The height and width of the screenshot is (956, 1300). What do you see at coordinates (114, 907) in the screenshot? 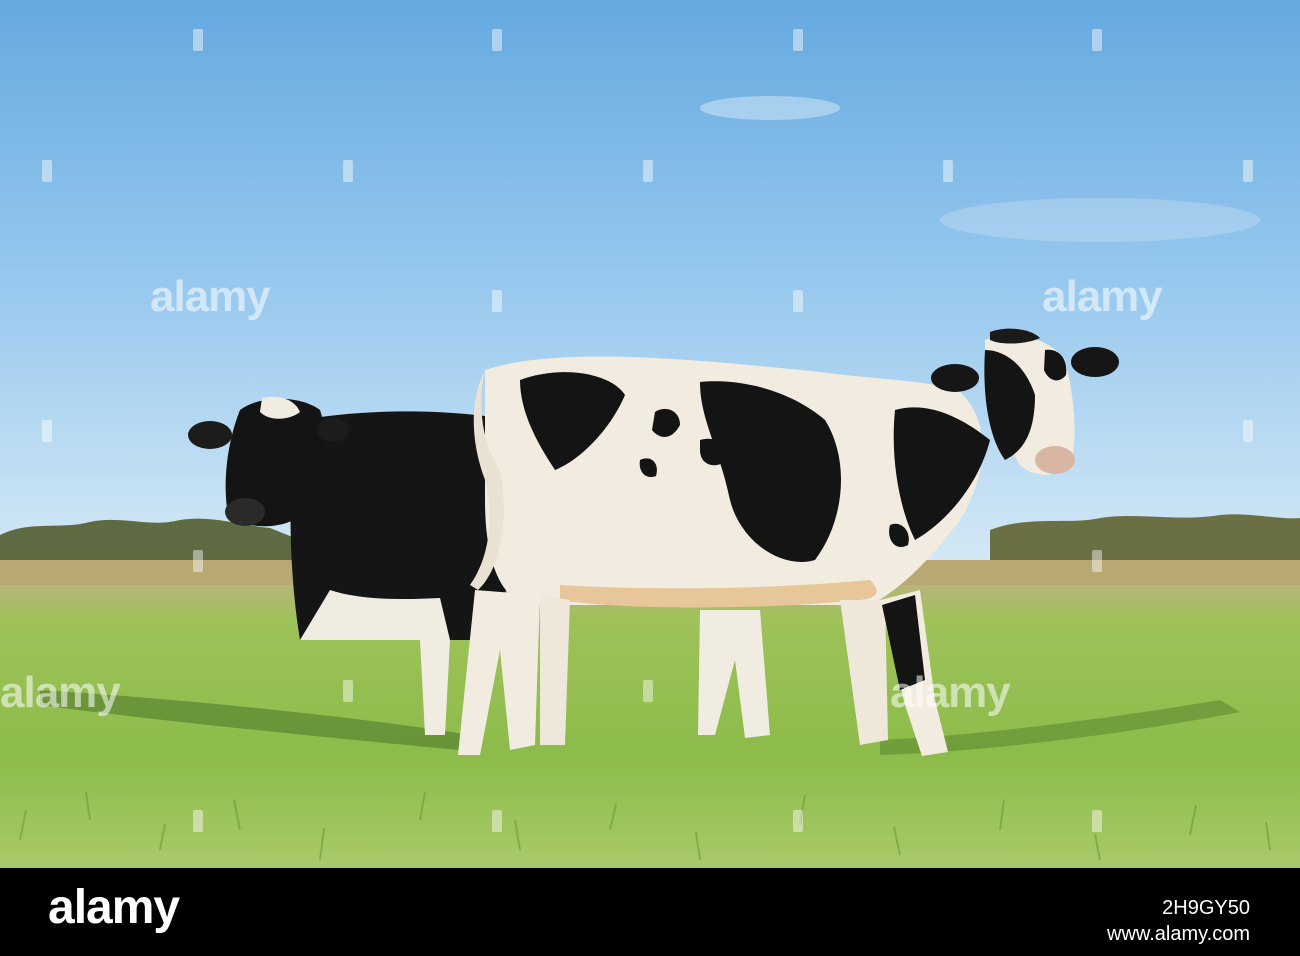
I see `alamy-logo: alamy` at bounding box center [114, 907].